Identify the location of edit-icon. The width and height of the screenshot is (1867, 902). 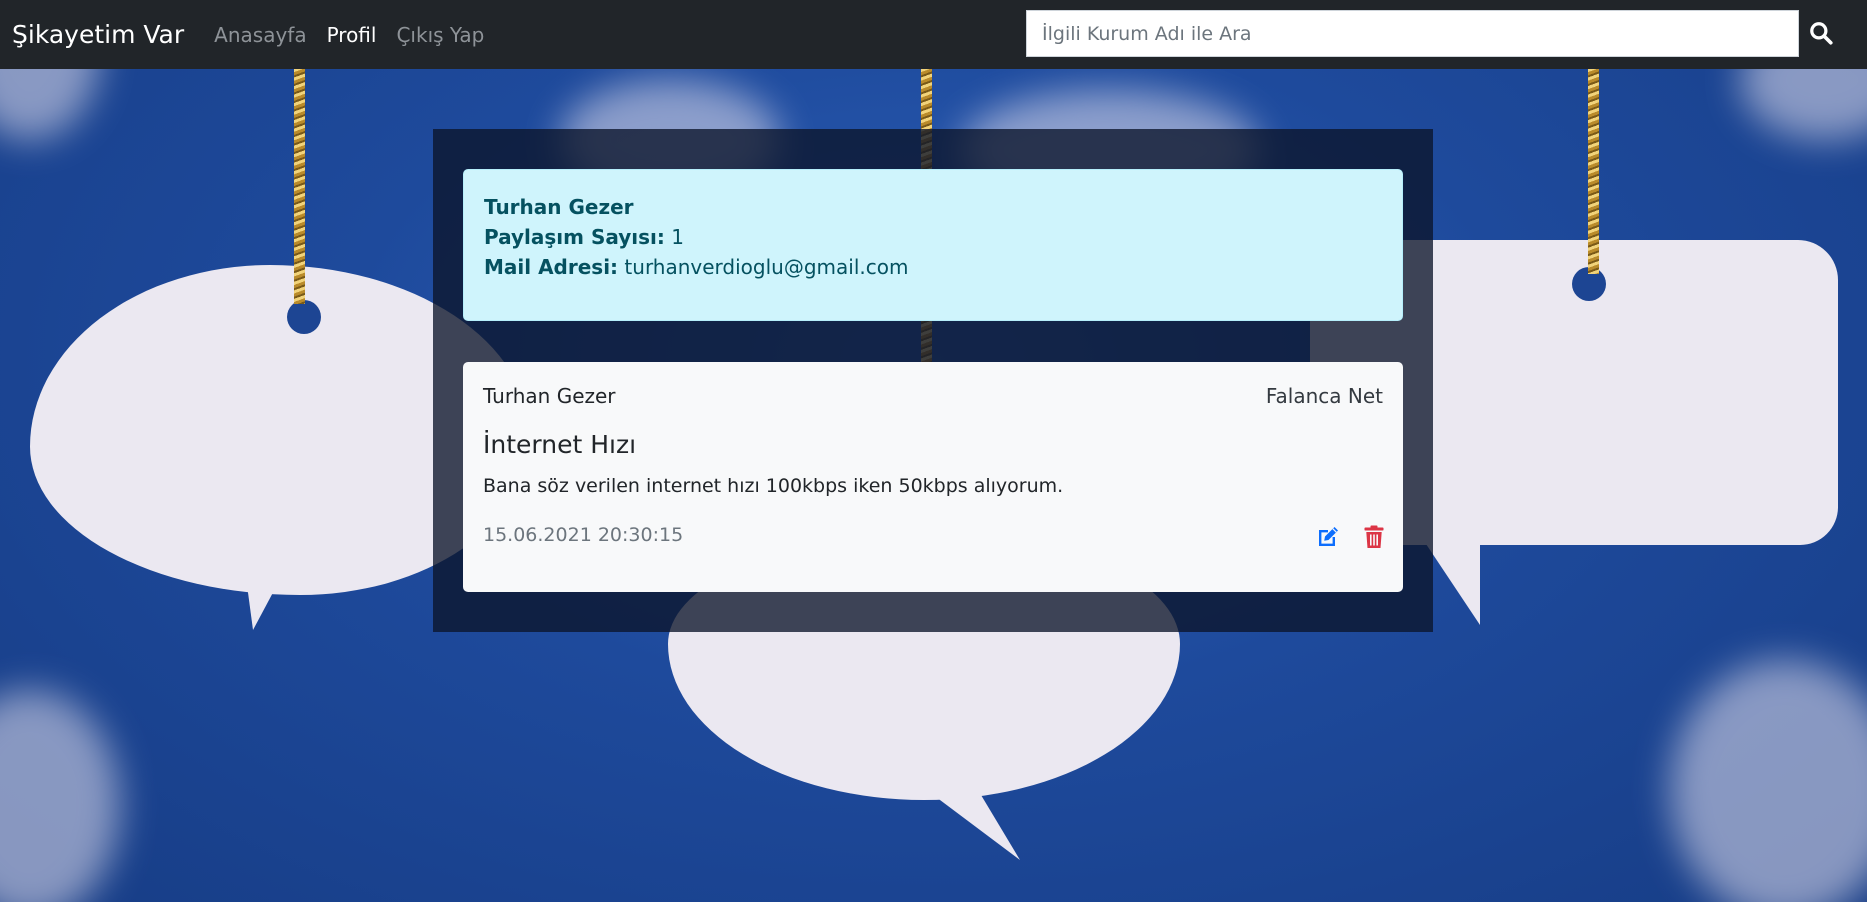
(1328, 536).